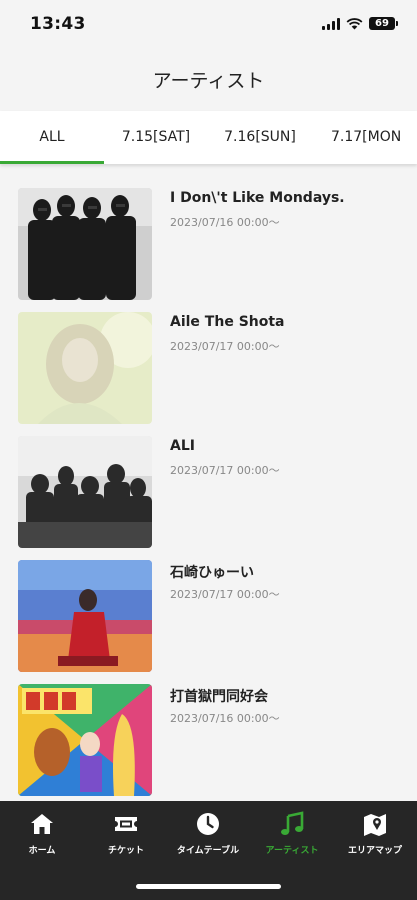  I want to click on nav-timetable: タイムテーブル, so click(208, 833).